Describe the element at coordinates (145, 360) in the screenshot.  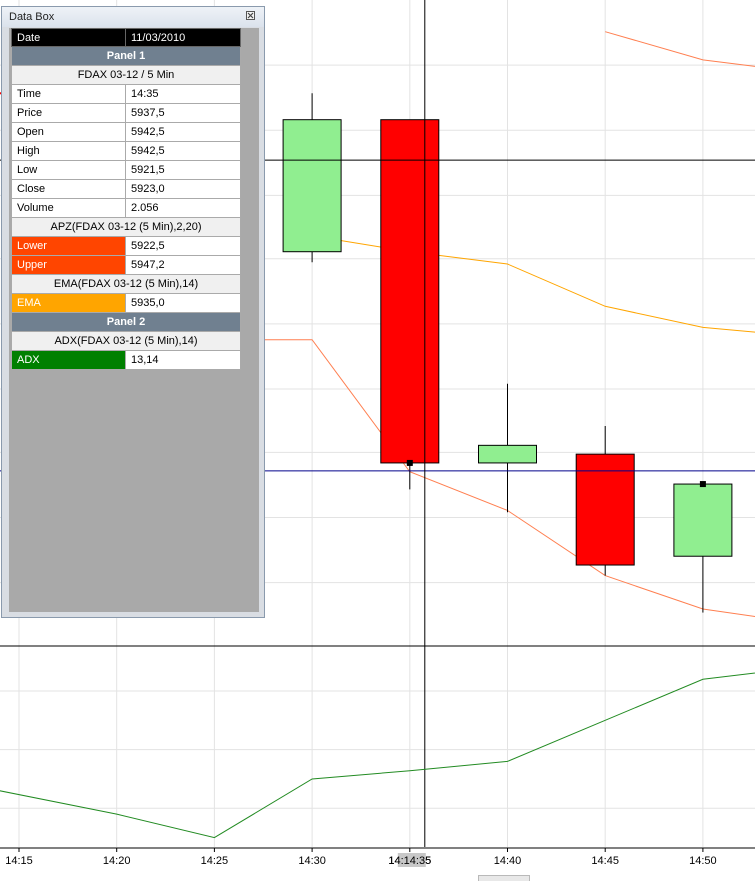
I see `adx-value: 13,14` at that location.